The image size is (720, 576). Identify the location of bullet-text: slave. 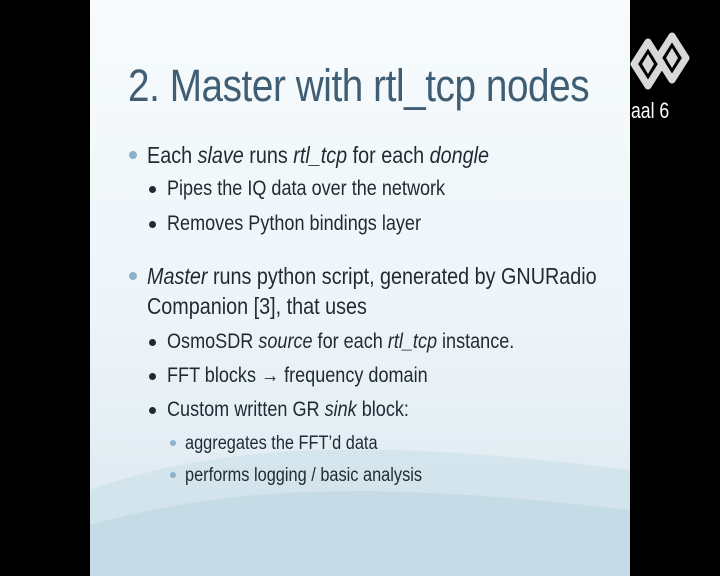
(220, 155).